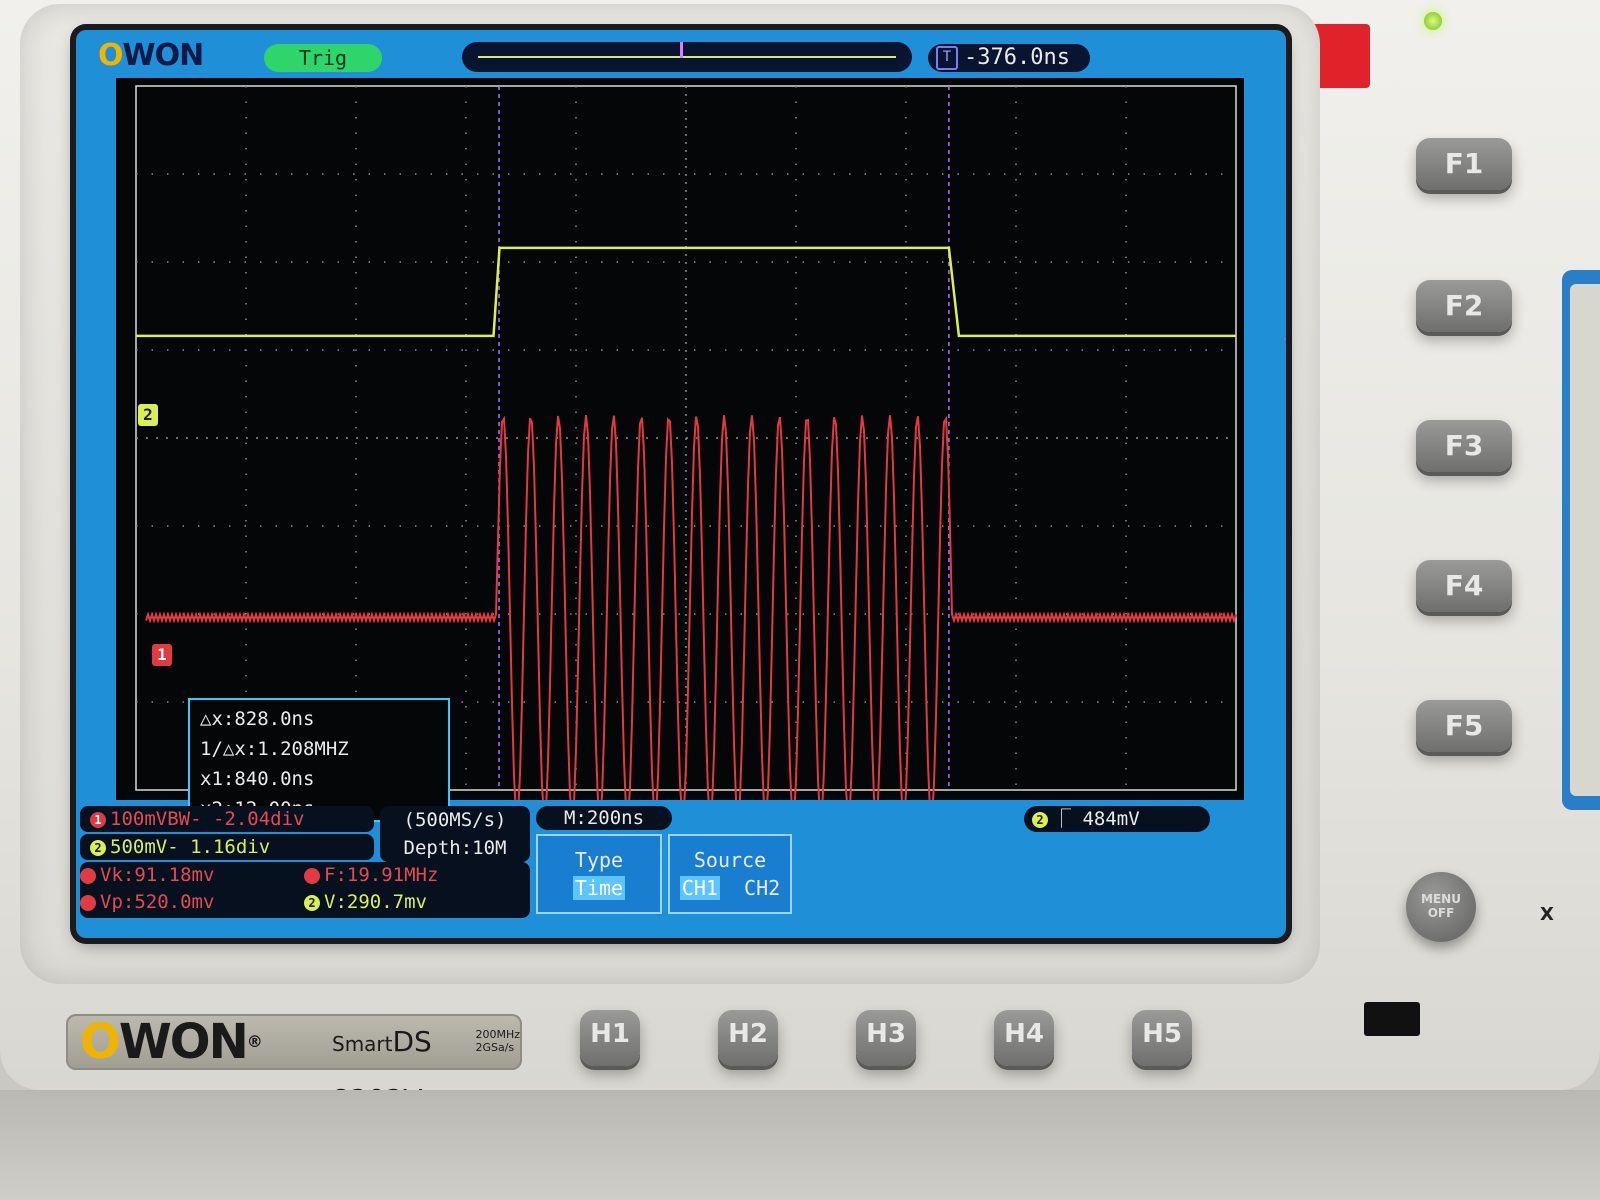 Image resolution: width=1600 pixels, height=1200 pixels. What do you see at coordinates (604, 818) in the screenshot?
I see `timebase: M:200ns` at bounding box center [604, 818].